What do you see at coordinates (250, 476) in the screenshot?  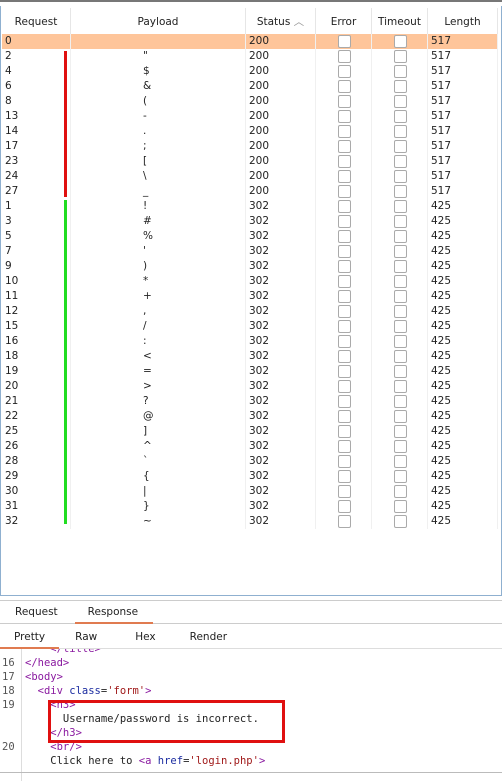 I see `table-row: 29{302 425` at bounding box center [250, 476].